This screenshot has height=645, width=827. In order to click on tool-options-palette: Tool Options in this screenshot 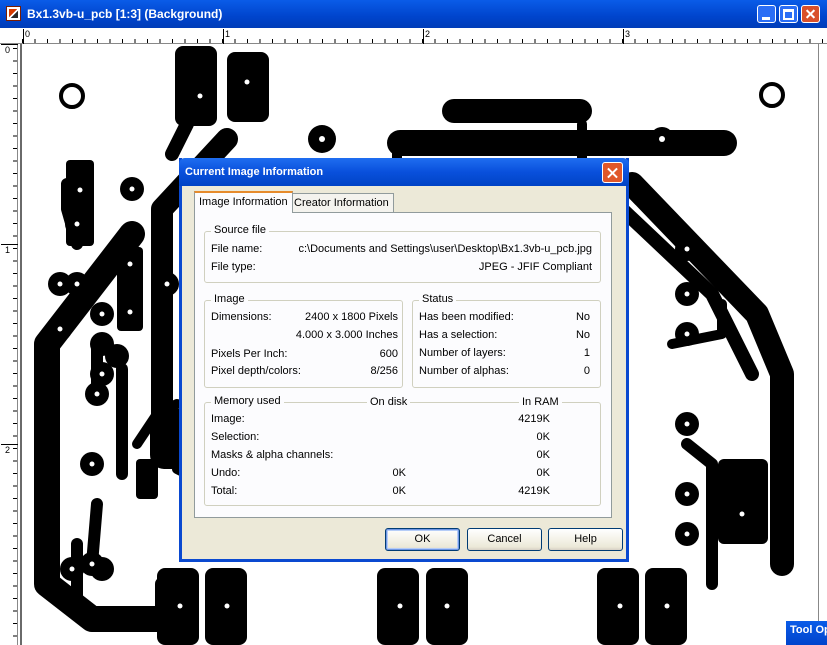, I will do `click(806, 633)`.